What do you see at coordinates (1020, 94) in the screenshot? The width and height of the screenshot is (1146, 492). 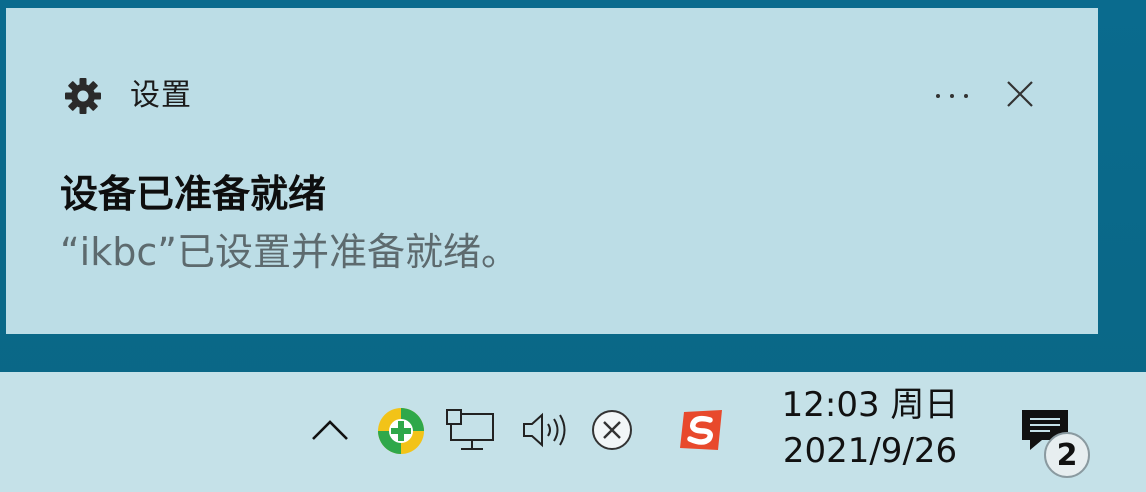 I see `close-icon` at bounding box center [1020, 94].